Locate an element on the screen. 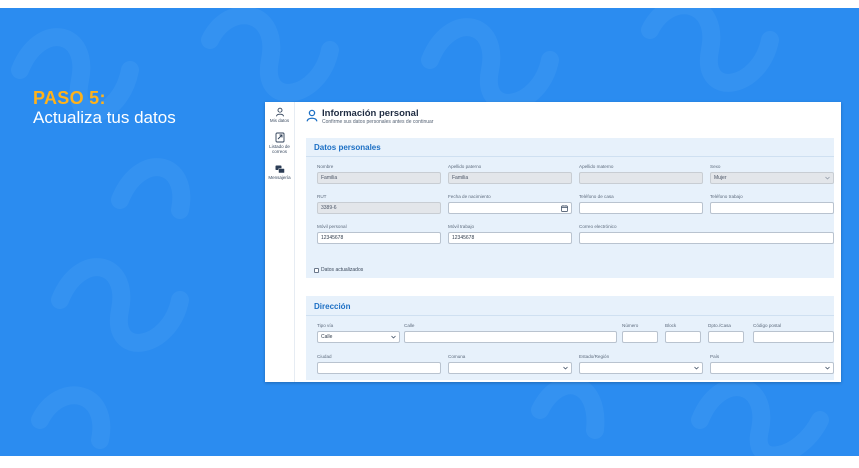 Image resolution: width=859 pixels, height=468 pixels. apellido-materno-field is located at coordinates (641, 178).